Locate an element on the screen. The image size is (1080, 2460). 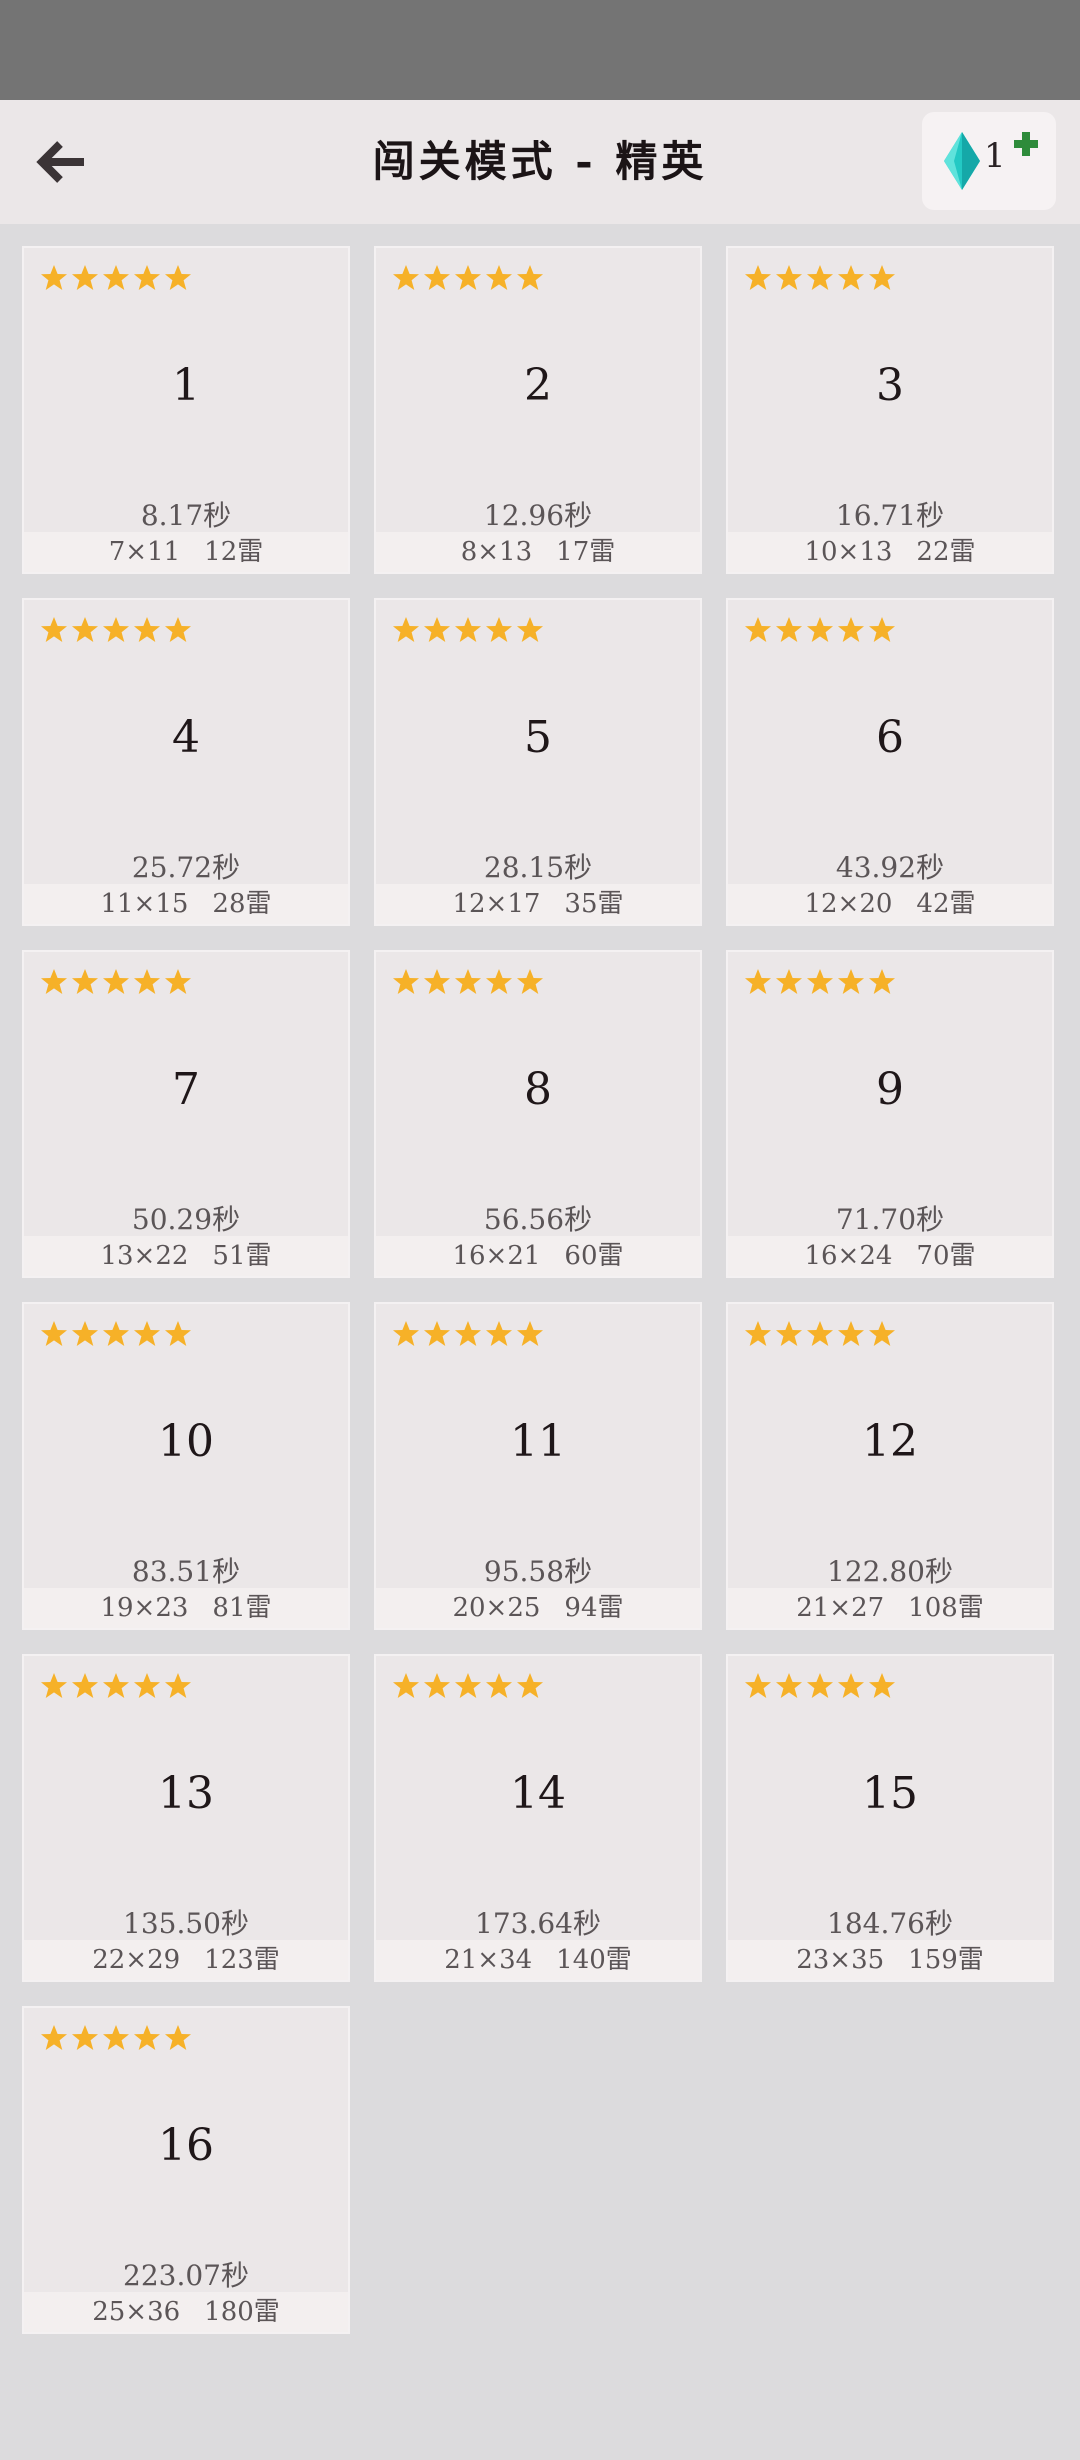
best-time: 95.58秒 is located at coordinates (538, 1571).